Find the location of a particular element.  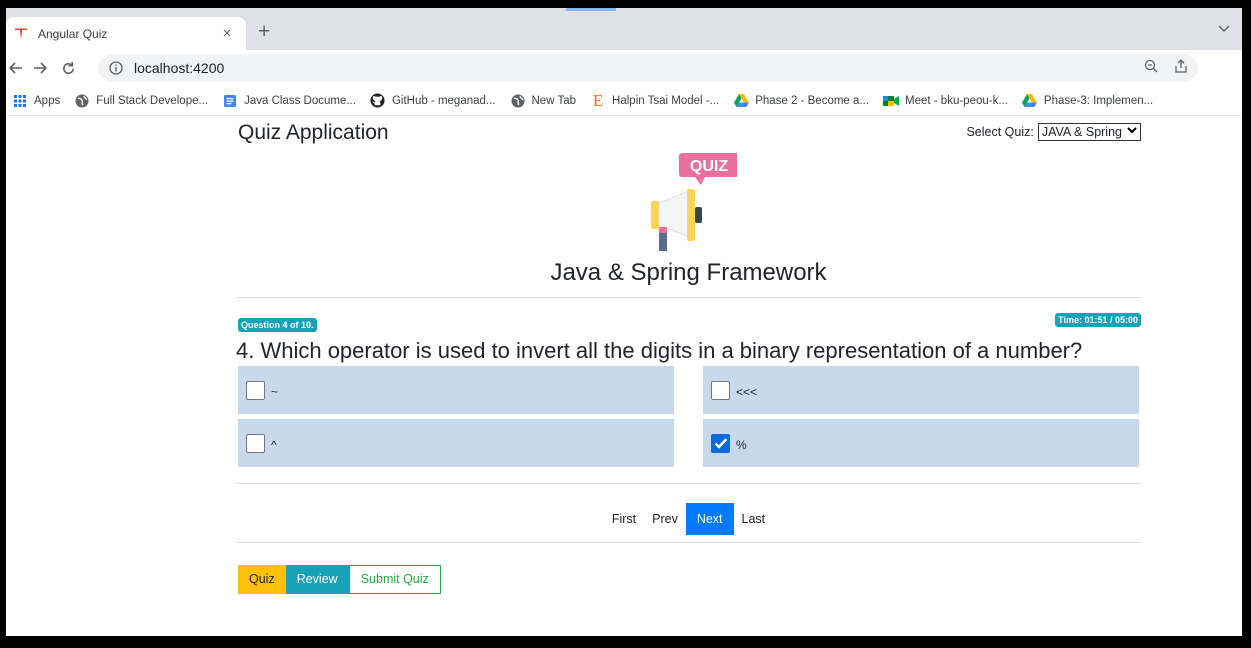

option-2: <<< is located at coordinates (921, 390).